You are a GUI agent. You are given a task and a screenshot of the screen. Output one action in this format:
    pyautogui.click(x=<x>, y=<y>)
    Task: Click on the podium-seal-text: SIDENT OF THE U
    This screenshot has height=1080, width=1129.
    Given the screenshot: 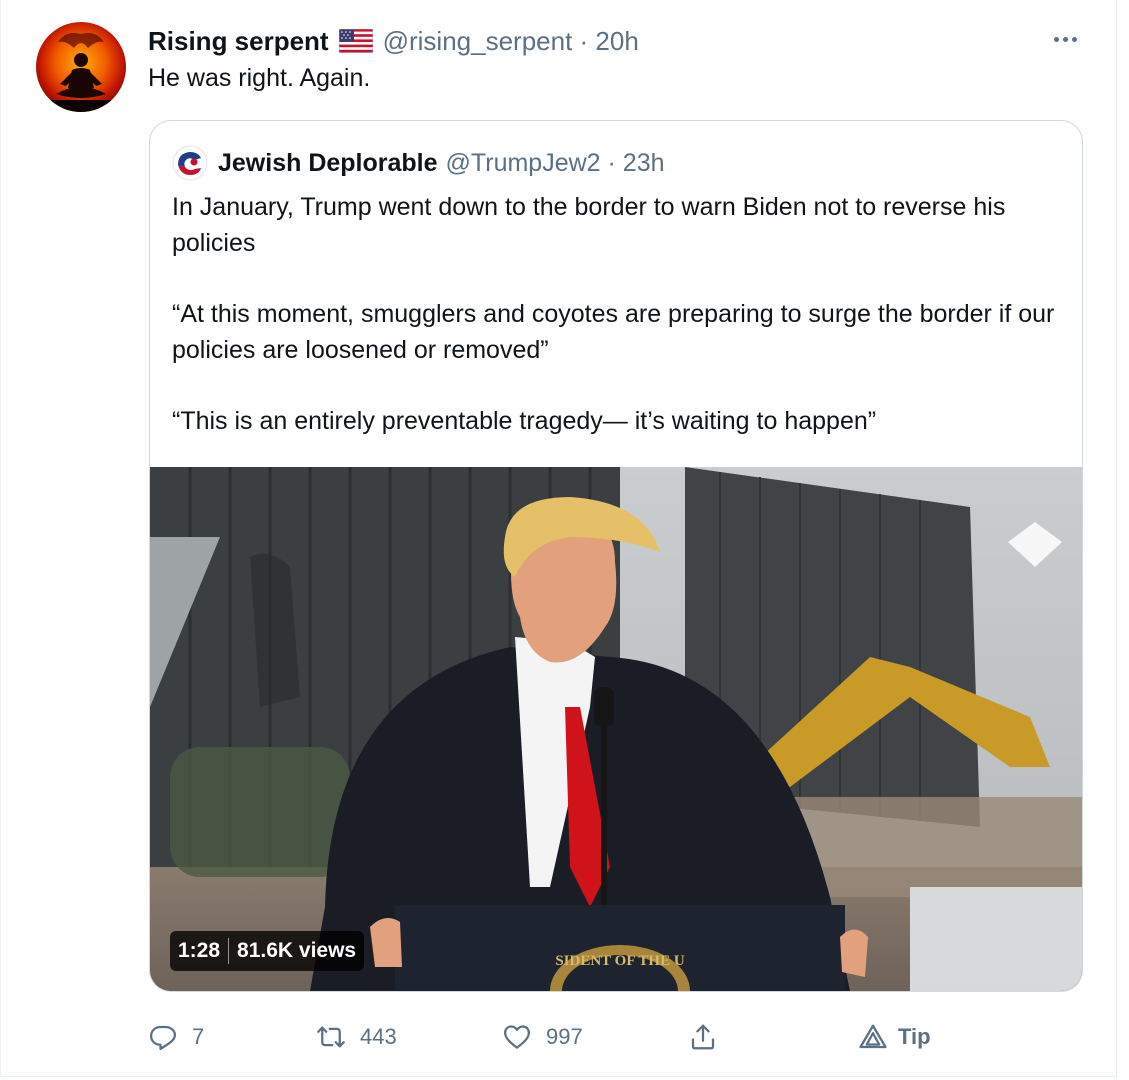 What is the action you would take?
    pyautogui.click(x=620, y=961)
    